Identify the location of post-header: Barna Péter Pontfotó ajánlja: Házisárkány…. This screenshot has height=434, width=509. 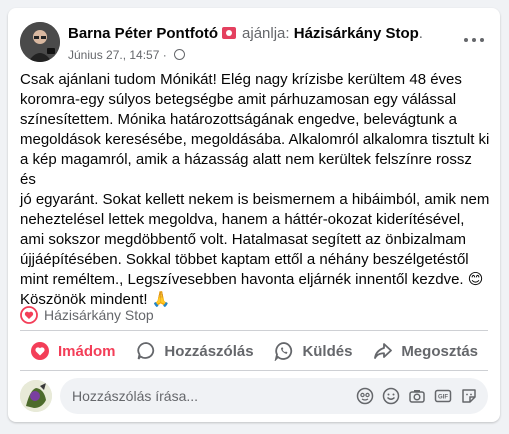
(254, 41).